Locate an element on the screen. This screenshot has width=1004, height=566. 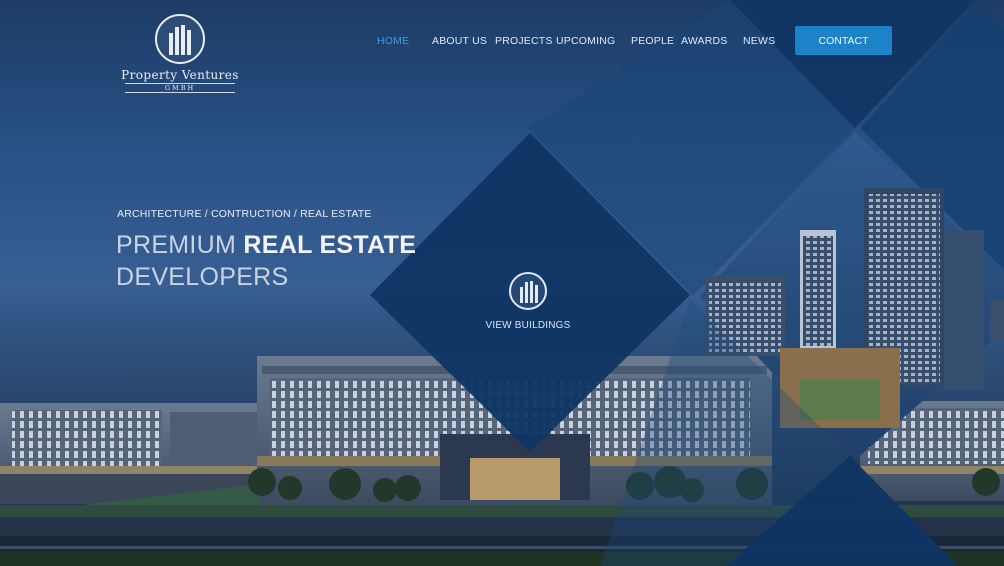
nav-home: HOME is located at coordinates (393, 41).